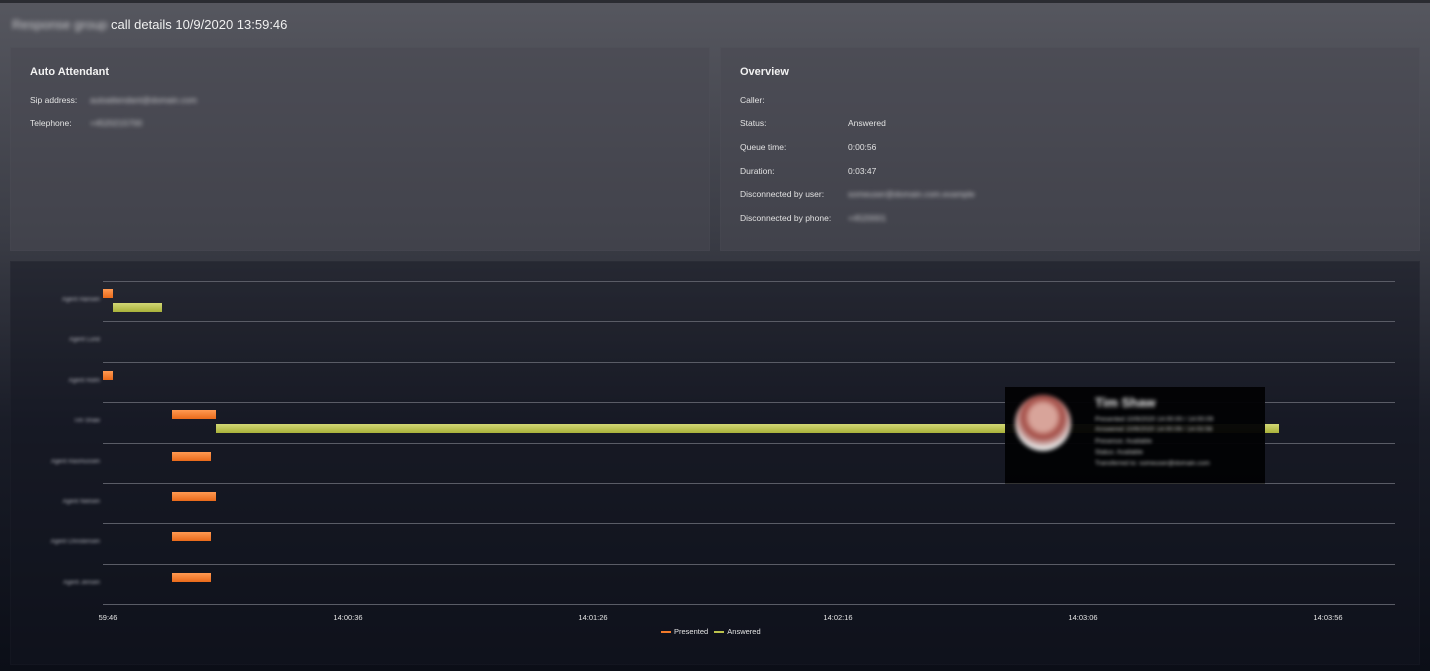 The width and height of the screenshot is (1430, 671). What do you see at coordinates (813, 123) in the screenshot?
I see `status-row: Status: Answered` at bounding box center [813, 123].